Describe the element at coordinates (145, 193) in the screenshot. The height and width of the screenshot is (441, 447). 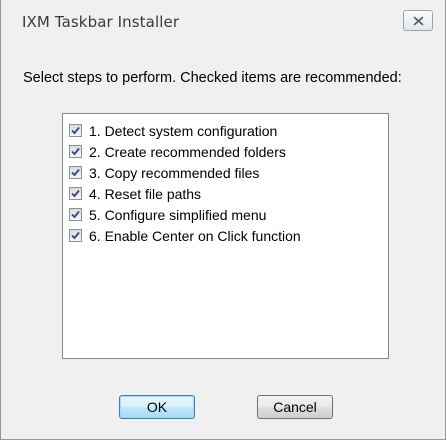
I see `step-label: 4. Reset file paths` at that location.